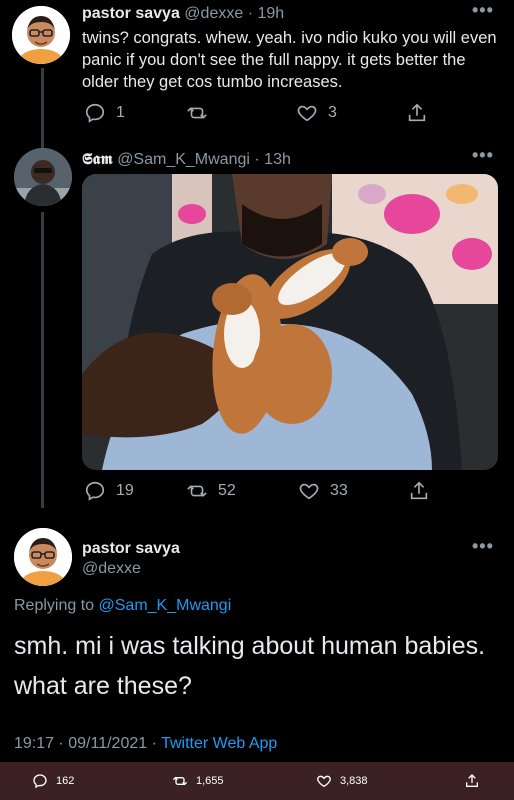 This screenshot has width=514, height=800. I want to click on tweet-header: pastor savya @dexxe · 19h, so click(183, 14).